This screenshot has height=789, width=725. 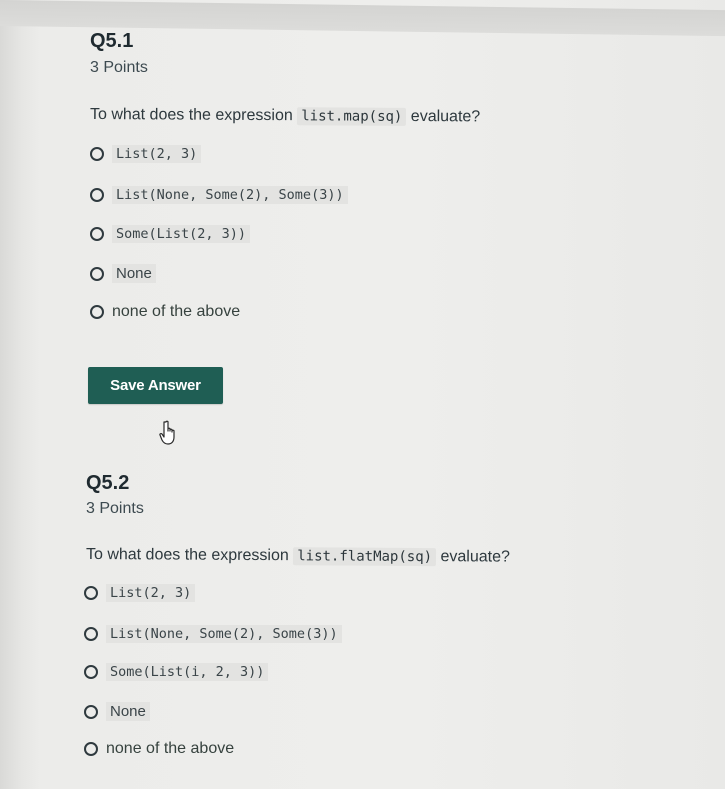 I want to click on prompt-code: list.map(sq), so click(x=352, y=116).